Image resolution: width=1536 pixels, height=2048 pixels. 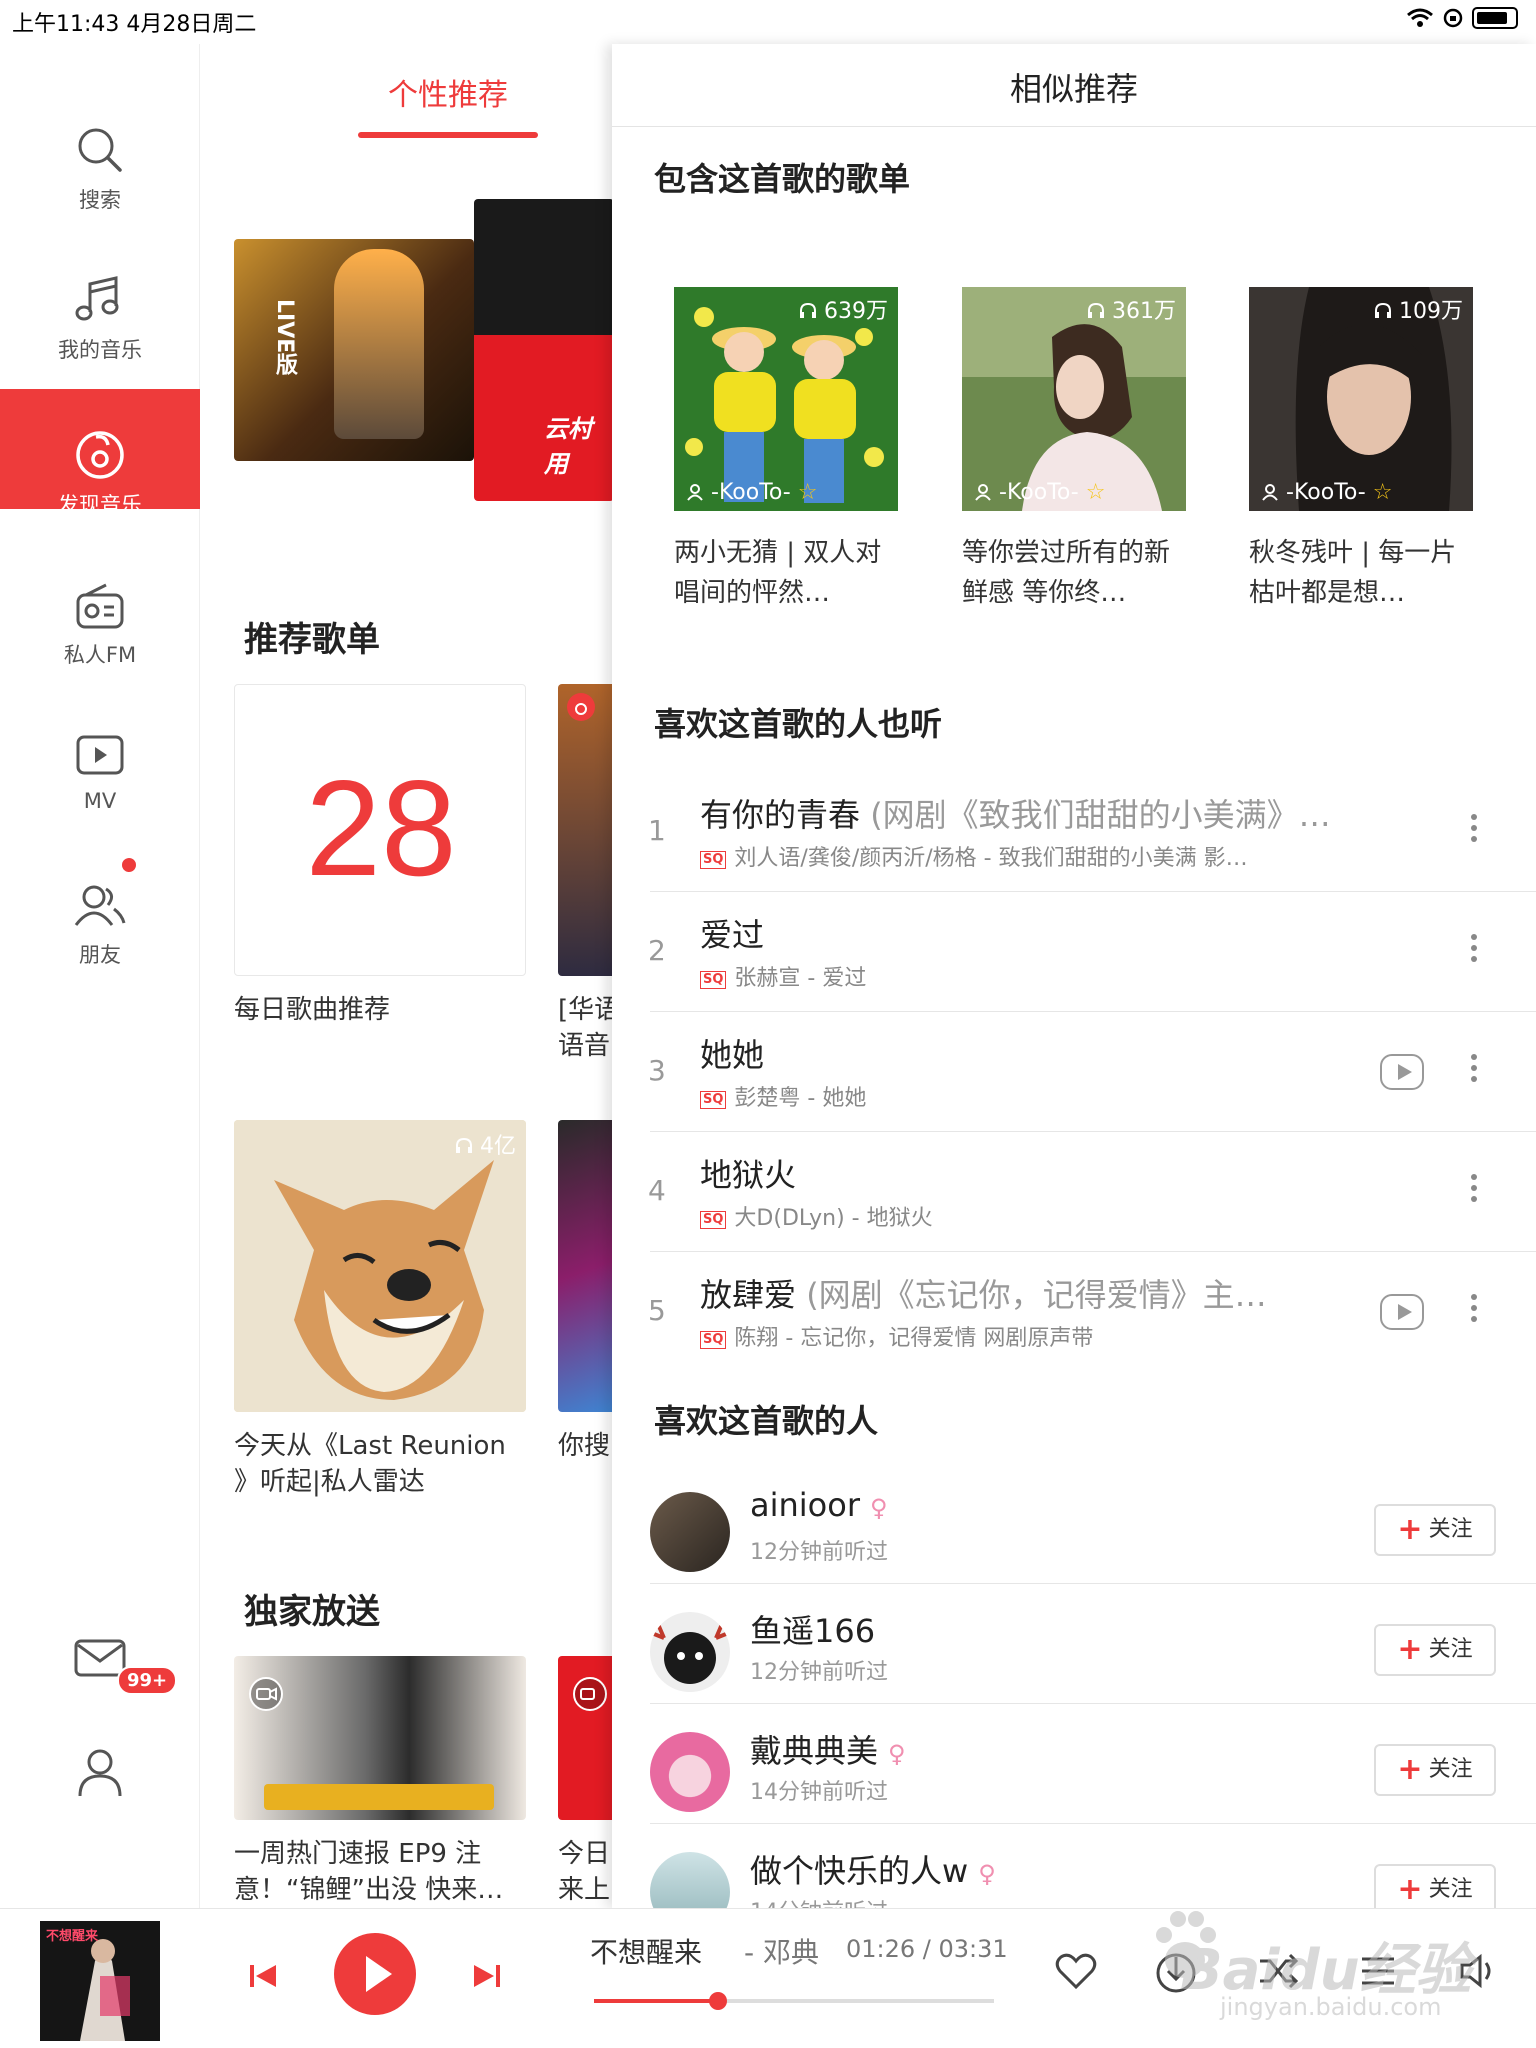 I want to click on song-artist-album: 彭楚粤 - 她她, so click(x=800, y=1098).